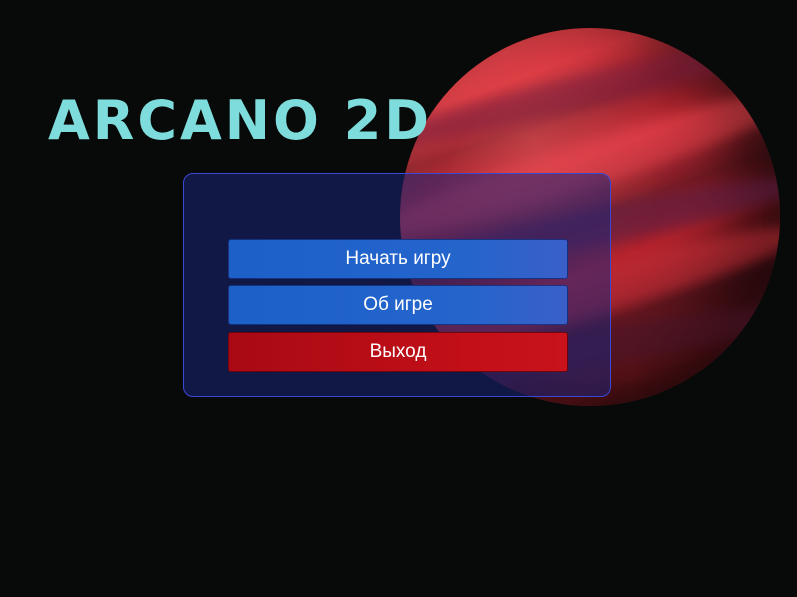 This screenshot has width=797, height=597. I want to click on about-game-button: Об игре, so click(398, 305).